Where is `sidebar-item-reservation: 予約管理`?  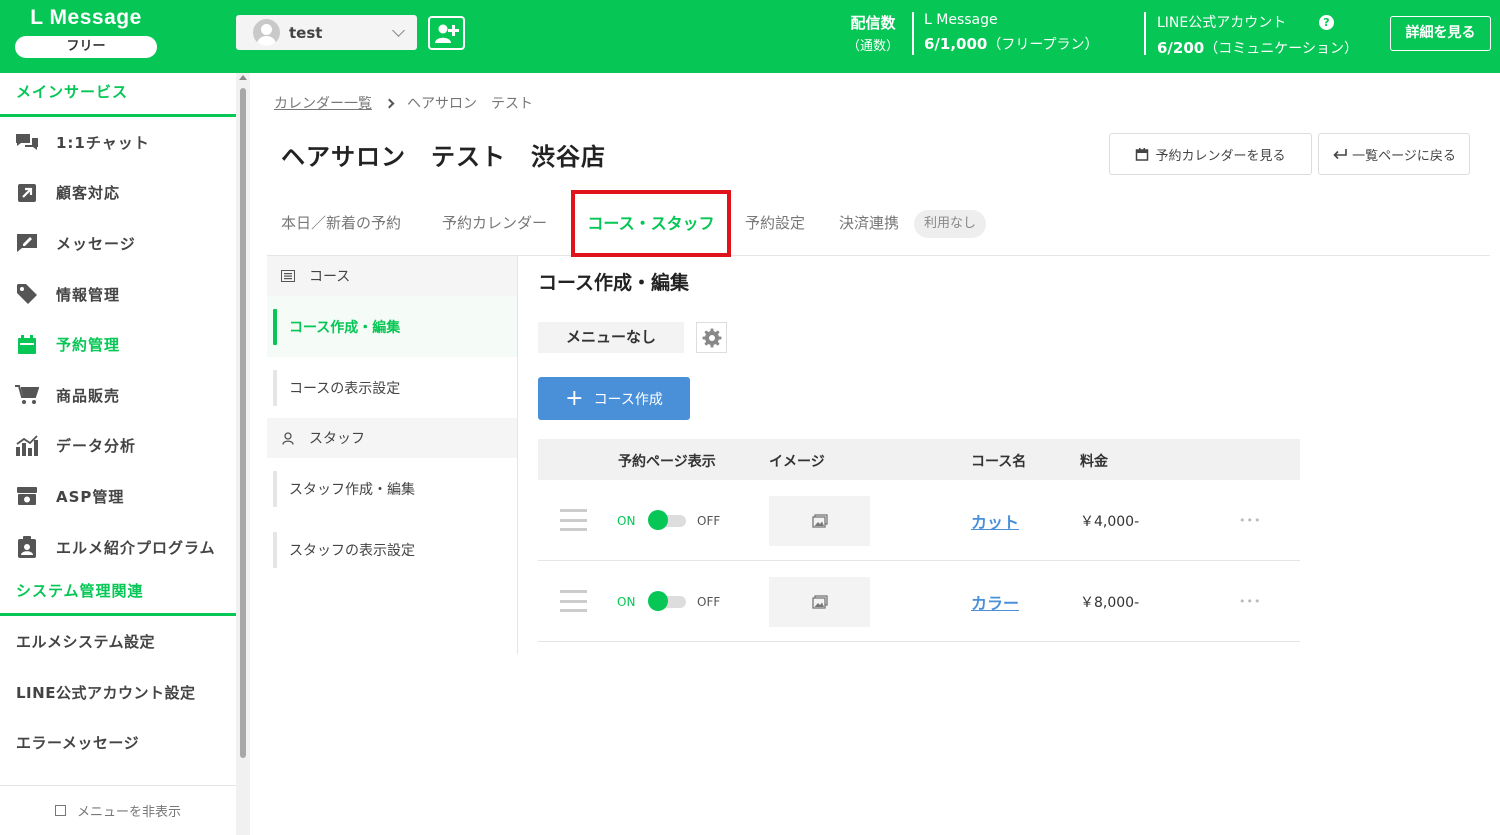 sidebar-item-reservation: 予約管理 is located at coordinates (118, 344).